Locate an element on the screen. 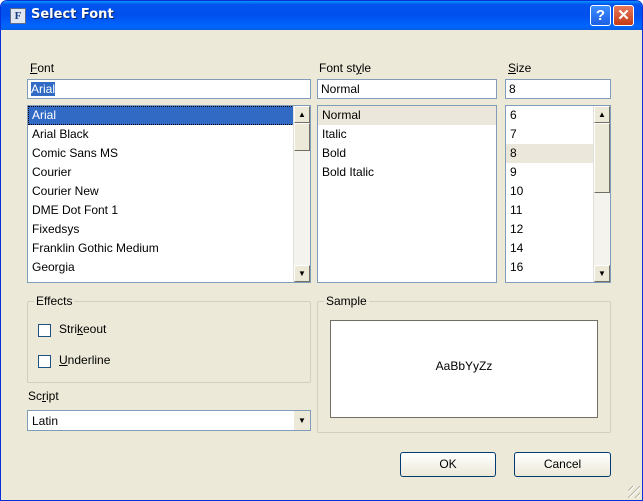  size-list-scrollbar: ▲ ▼ is located at coordinates (601, 194).